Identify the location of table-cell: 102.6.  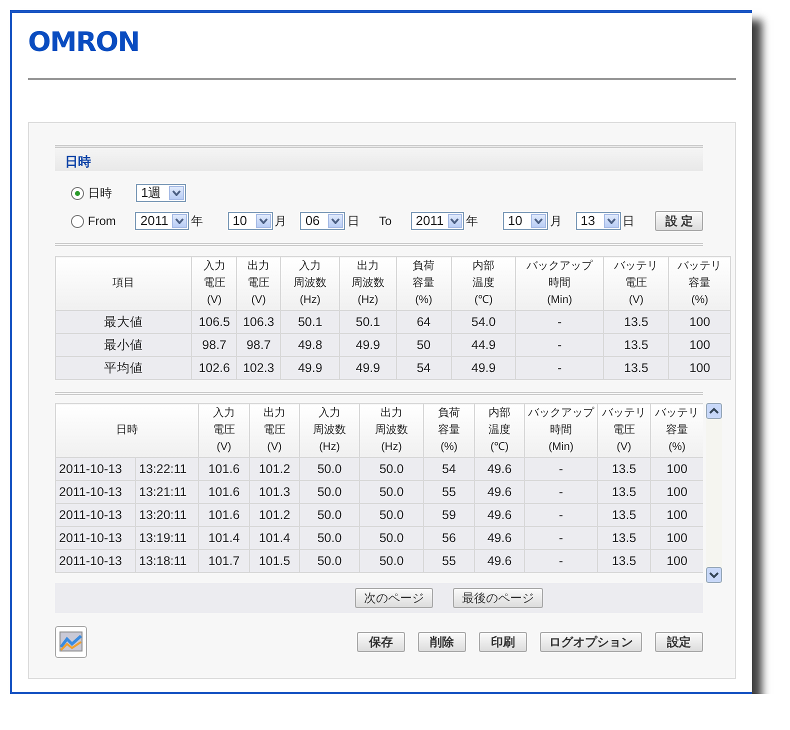
(214, 368).